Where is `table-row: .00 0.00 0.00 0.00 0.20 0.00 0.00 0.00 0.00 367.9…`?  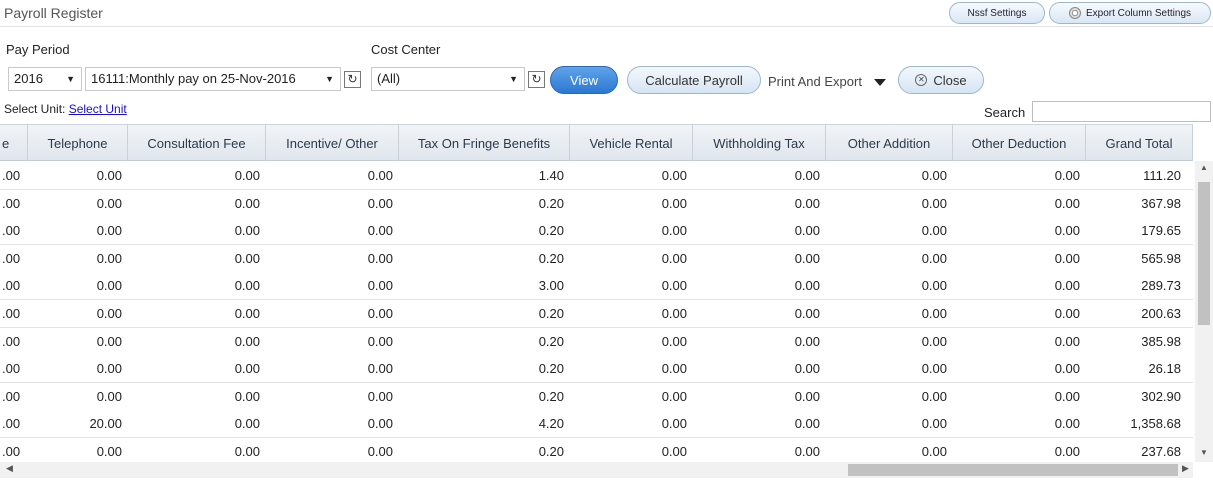 table-row: .00 0.00 0.00 0.00 0.20 0.00 0.00 0.00 0.00 367.9… is located at coordinates (596, 203).